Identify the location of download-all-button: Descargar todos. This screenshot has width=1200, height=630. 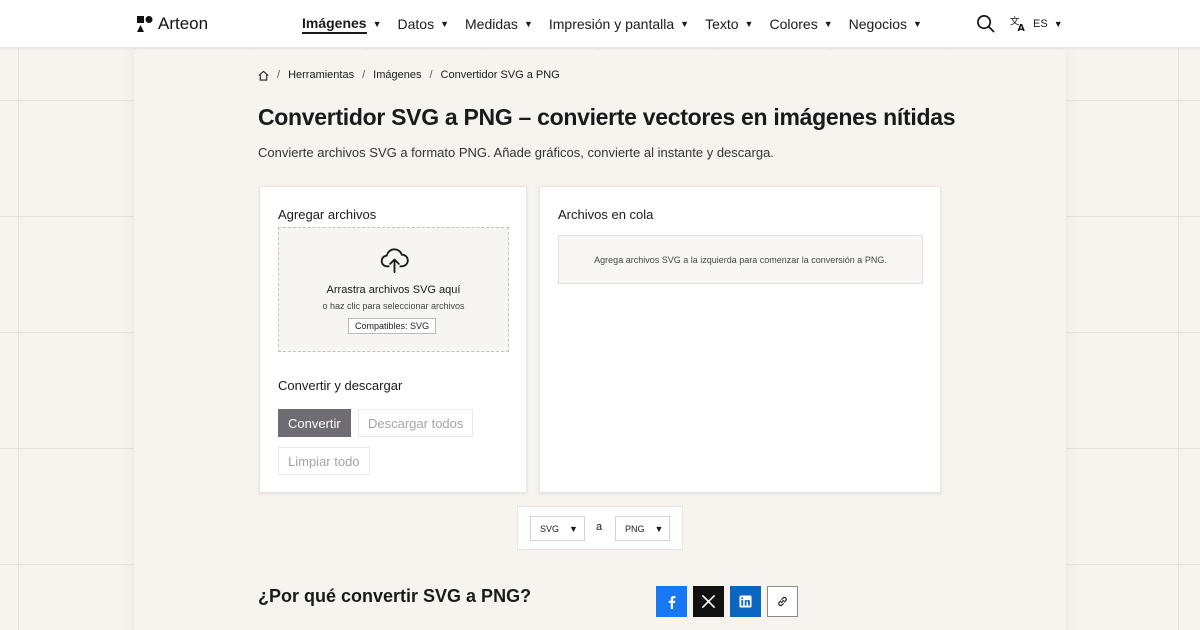
(416, 423).